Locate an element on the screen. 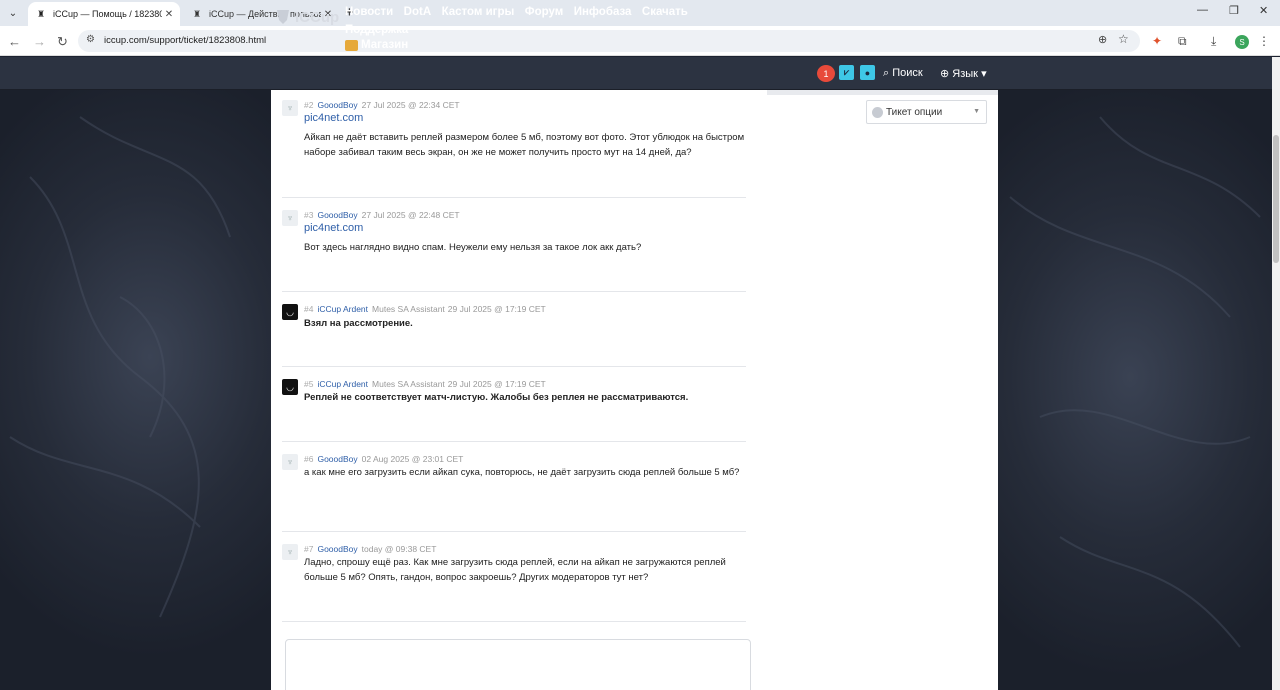  post-number: #5 is located at coordinates (308, 384).